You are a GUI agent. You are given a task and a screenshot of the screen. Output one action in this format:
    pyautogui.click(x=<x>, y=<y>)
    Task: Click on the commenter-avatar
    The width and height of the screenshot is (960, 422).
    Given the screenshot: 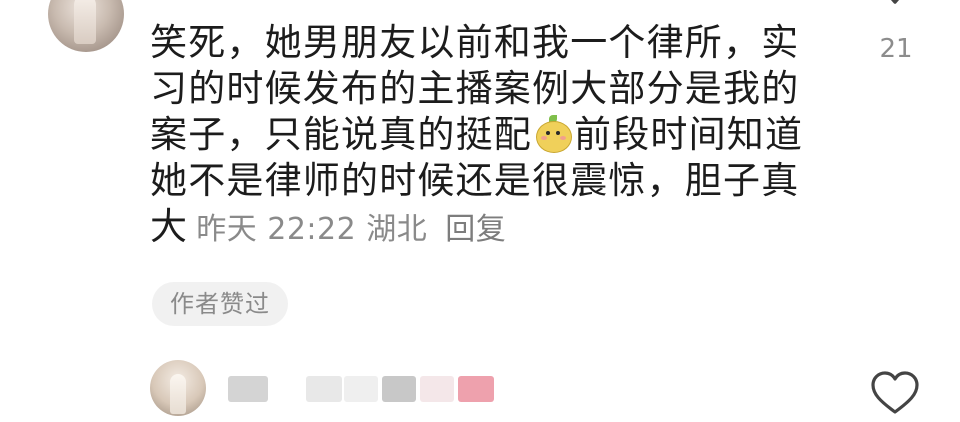 What is the action you would take?
    pyautogui.click(x=86, y=26)
    